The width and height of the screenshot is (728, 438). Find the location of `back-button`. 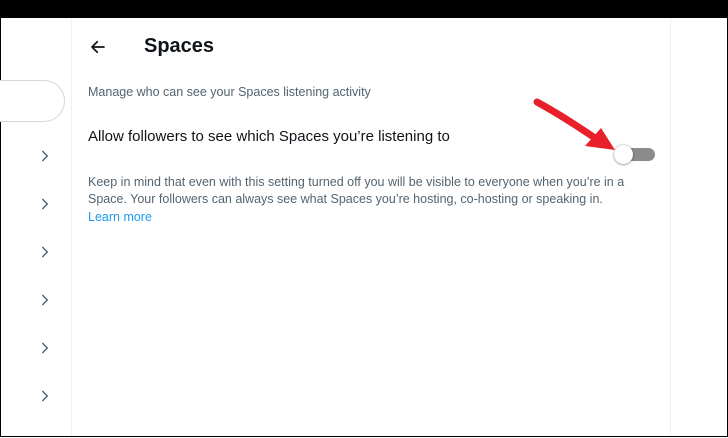

back-button is located at coordinates (98, 47).